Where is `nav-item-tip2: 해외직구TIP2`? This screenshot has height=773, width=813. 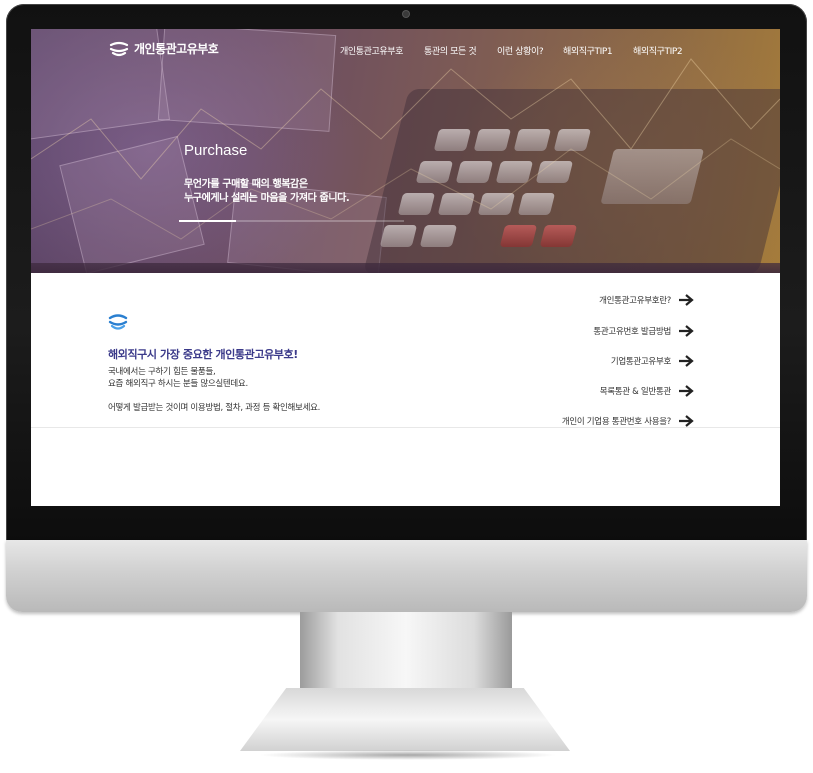
nav-item-tip2: 해외직구TIP2 is located at coordinates (658, 50).